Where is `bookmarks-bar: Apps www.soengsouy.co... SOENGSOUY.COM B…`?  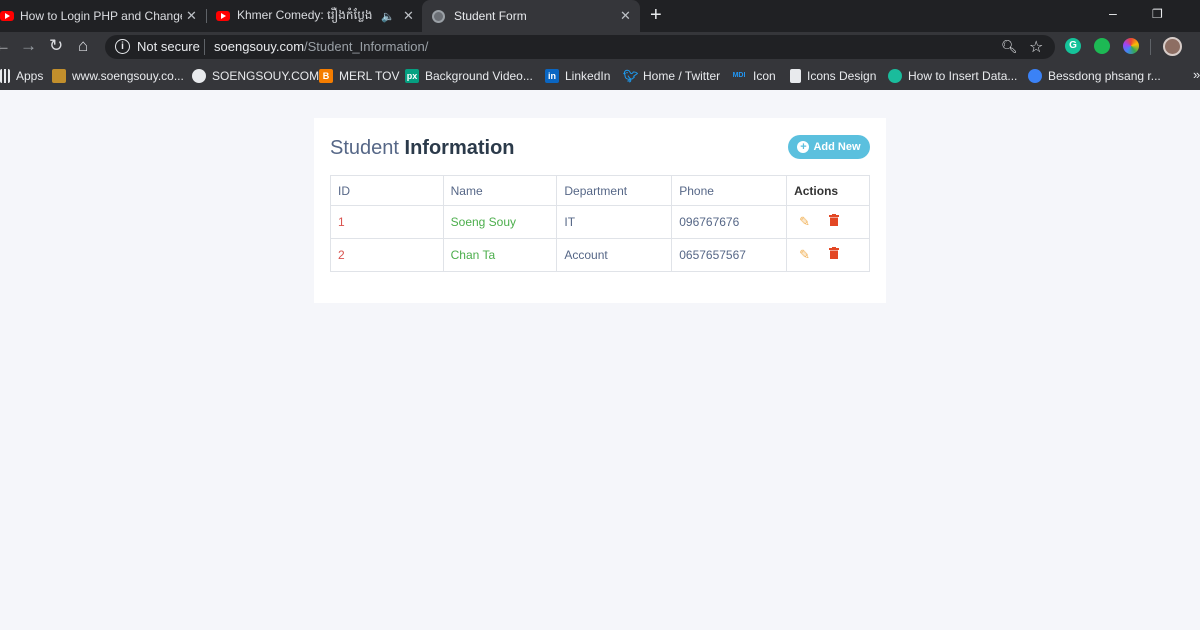 bookmarks-bar: Apps www.soengsouy.co... SOENGSOUY.COM B… is located at coordinates (600, 76).